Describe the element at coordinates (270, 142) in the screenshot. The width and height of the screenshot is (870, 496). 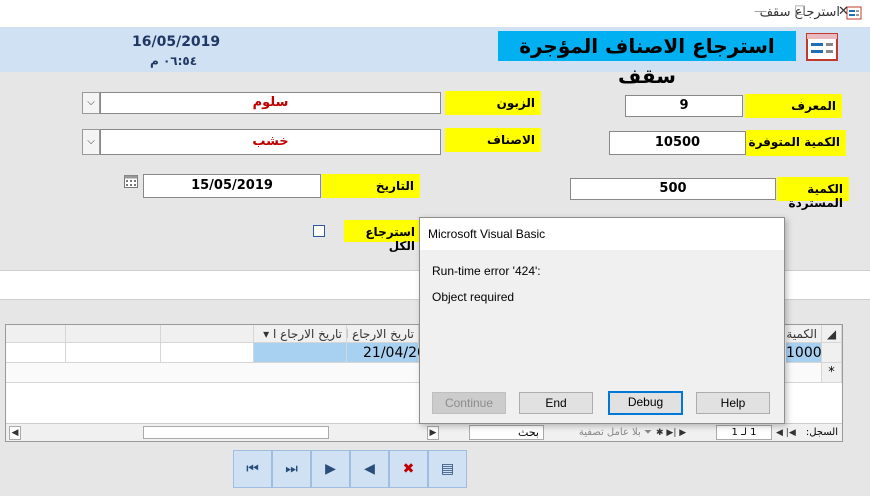
I see `items-combo: خشب` at that location.